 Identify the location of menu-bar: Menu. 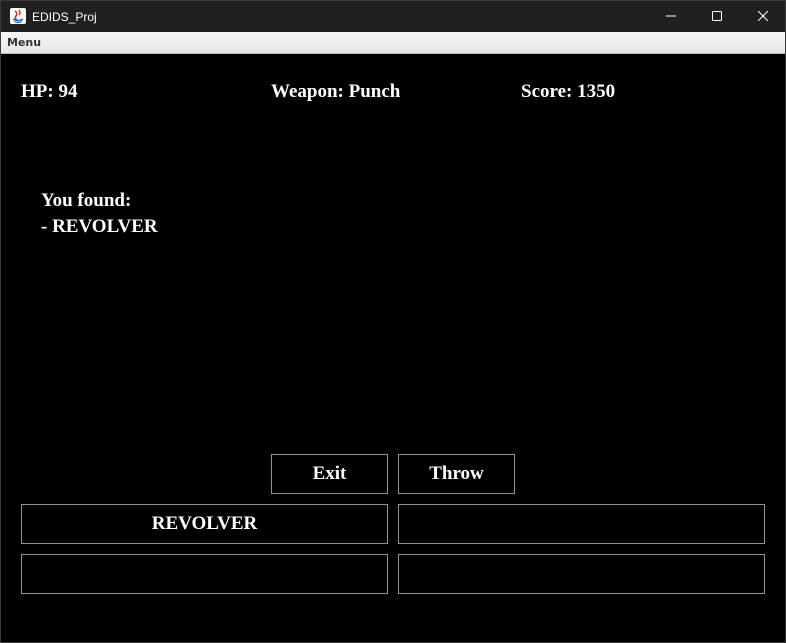
(393, 43).